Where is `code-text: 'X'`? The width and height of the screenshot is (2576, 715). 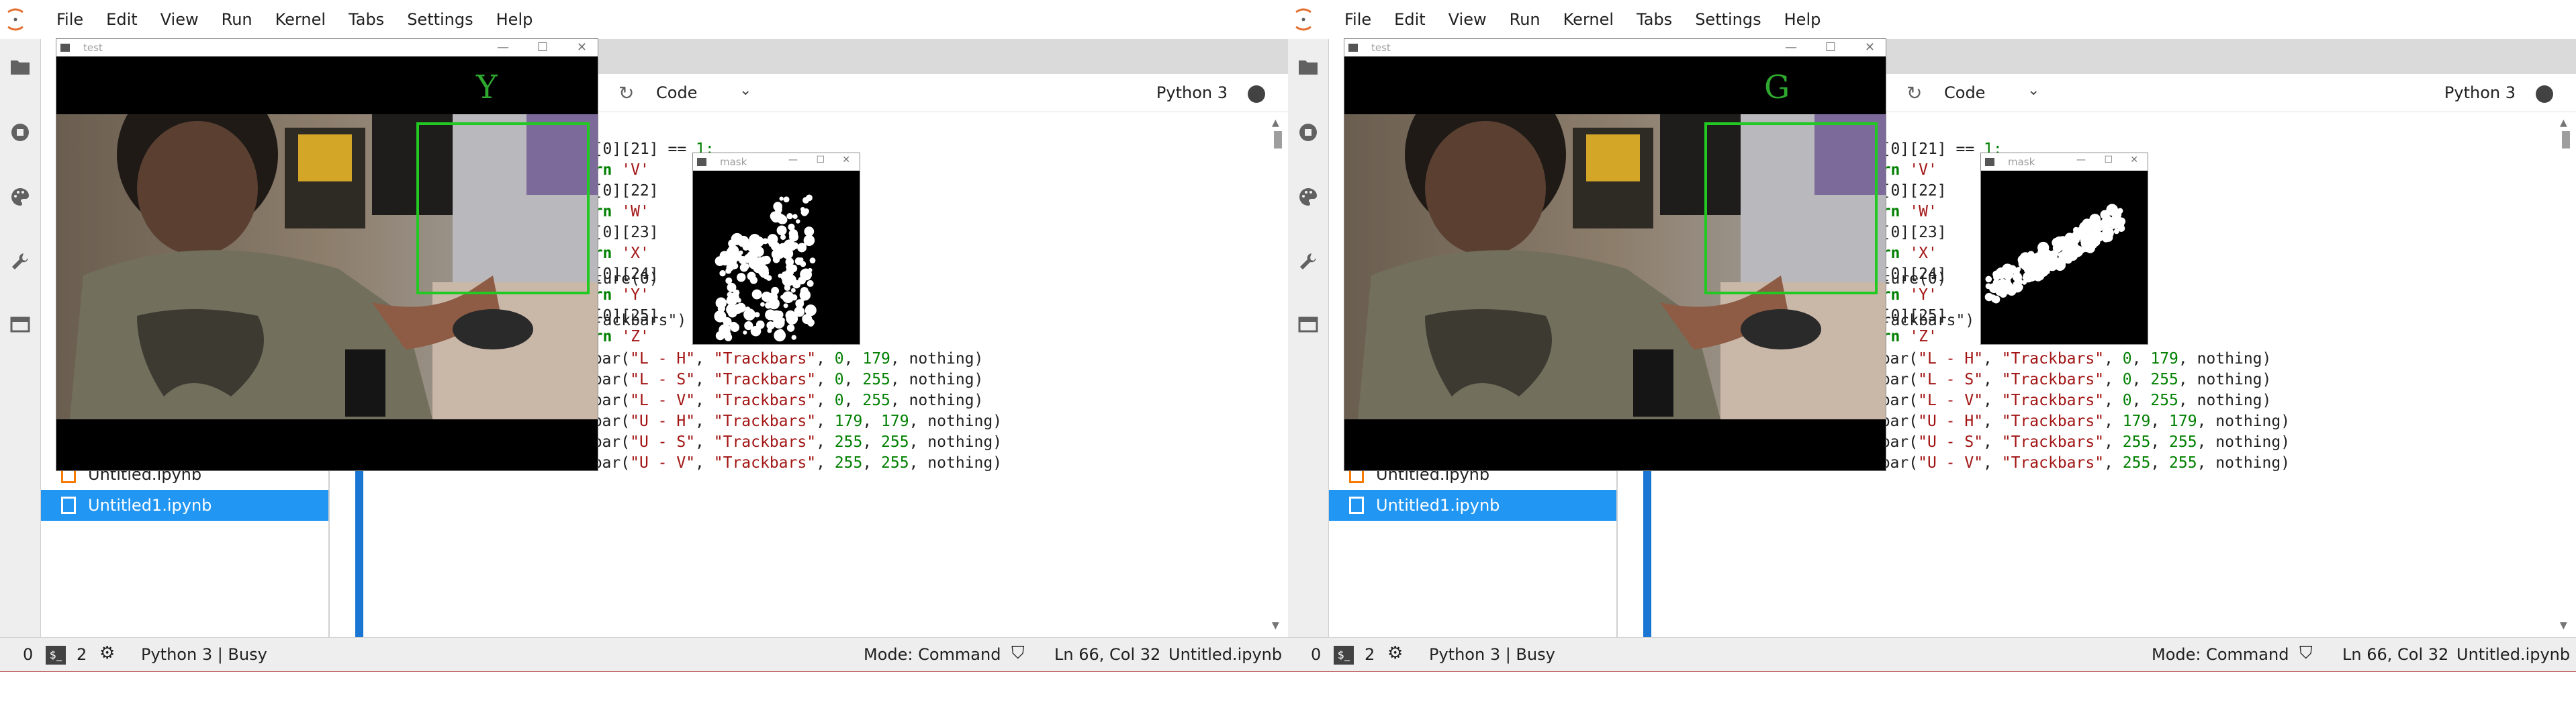
code-text: 'X' is located at coordinates (635, 253).